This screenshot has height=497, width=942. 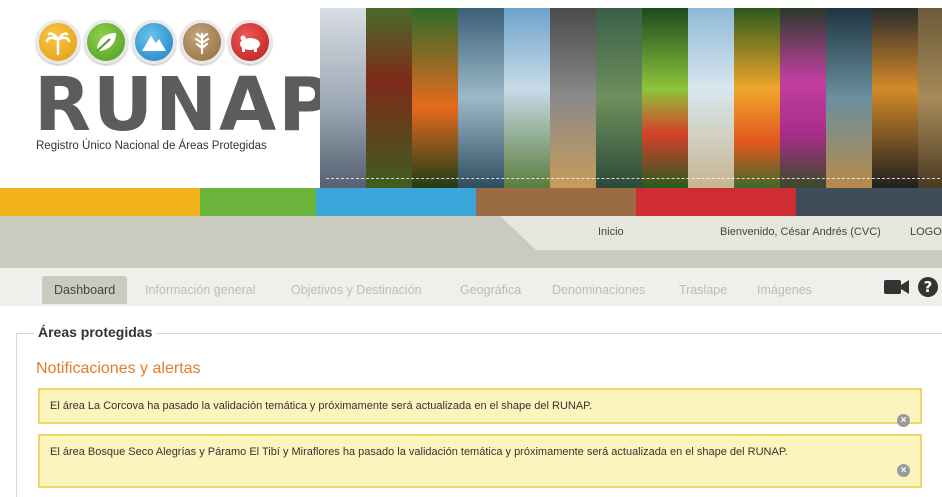 What do you see at coordinates (926, 232) in the screenshot?
I see `logout-link: LOGOU` at bounding box center [926, 232].